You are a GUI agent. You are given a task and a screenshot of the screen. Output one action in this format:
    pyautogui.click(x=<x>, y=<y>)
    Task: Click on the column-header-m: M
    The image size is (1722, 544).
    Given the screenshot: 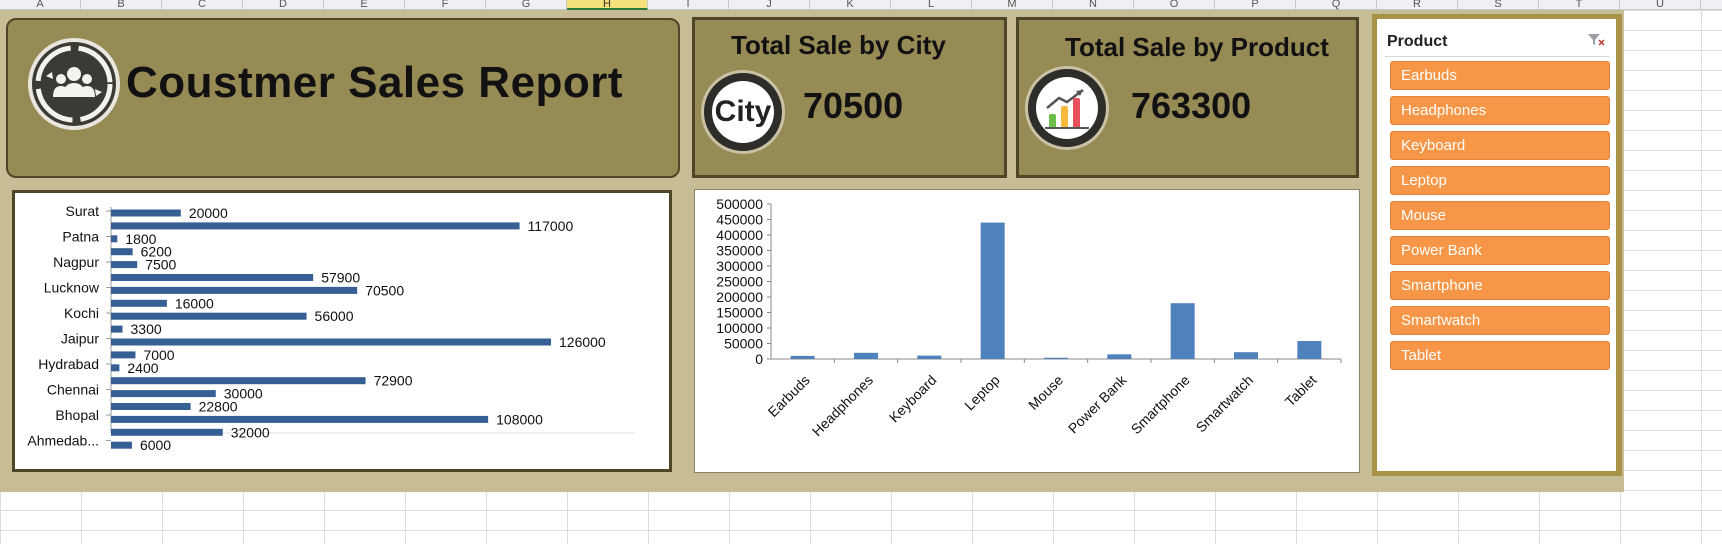 What is the action you would take?
    pyautogui.click(x=1012, y=5)
    